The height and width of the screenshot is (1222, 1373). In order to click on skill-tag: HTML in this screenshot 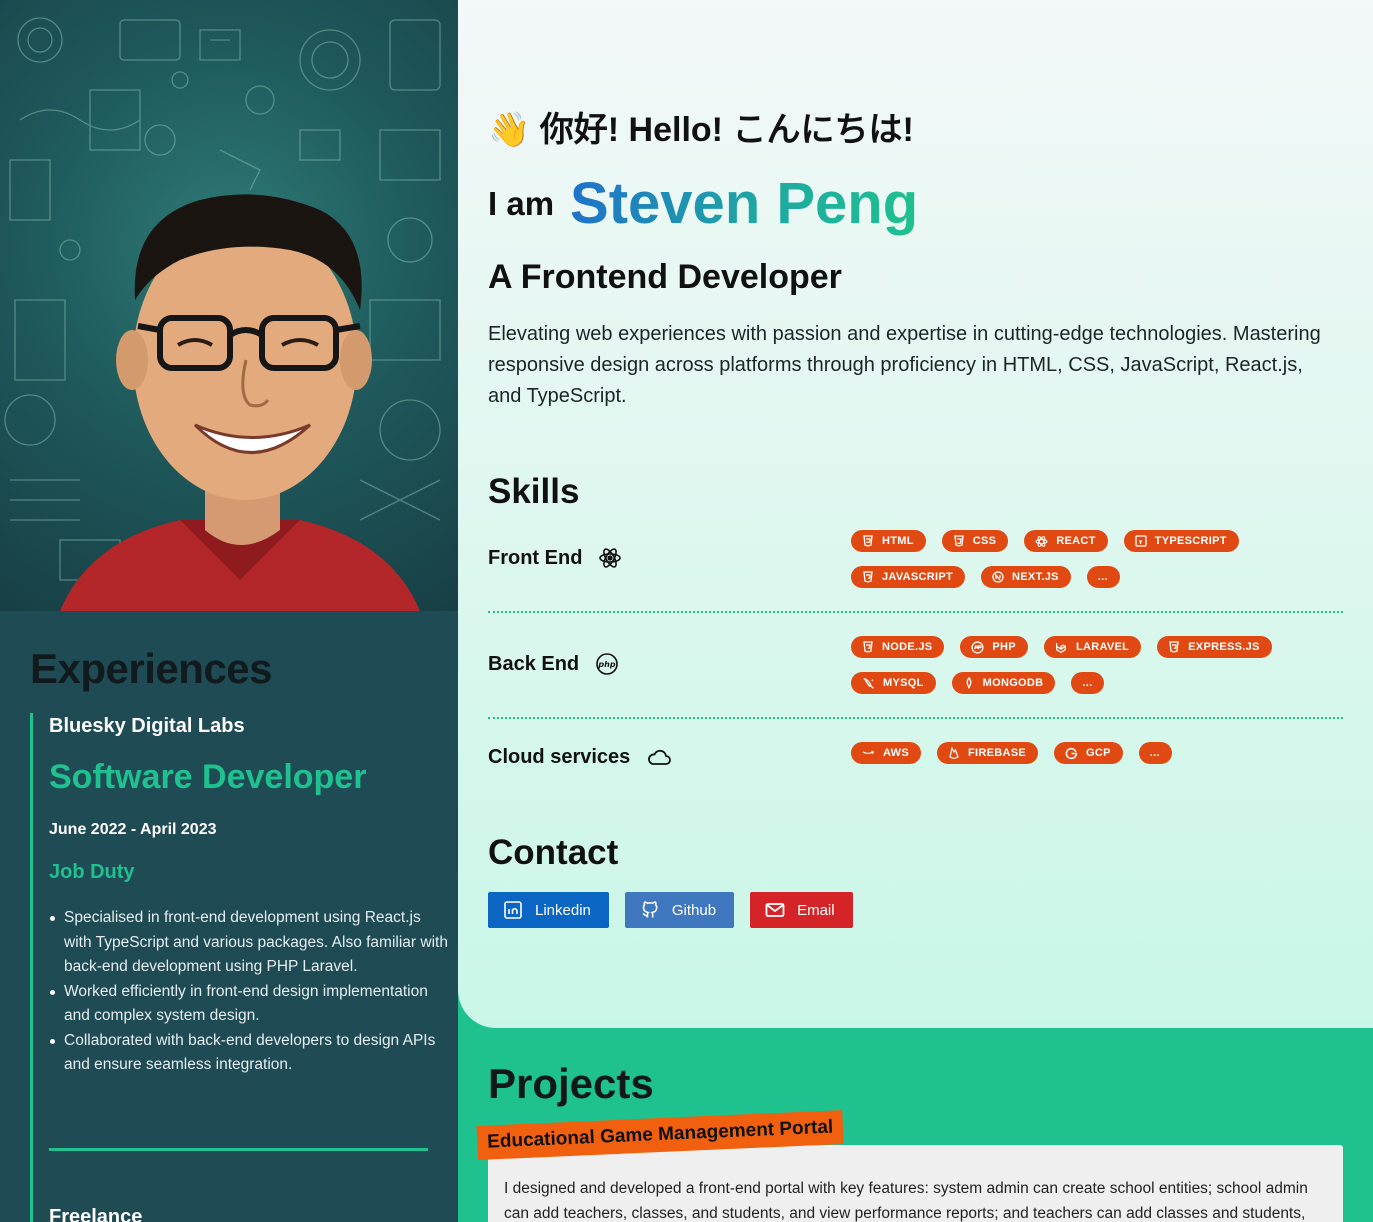, I will do `click(888, 541)`.